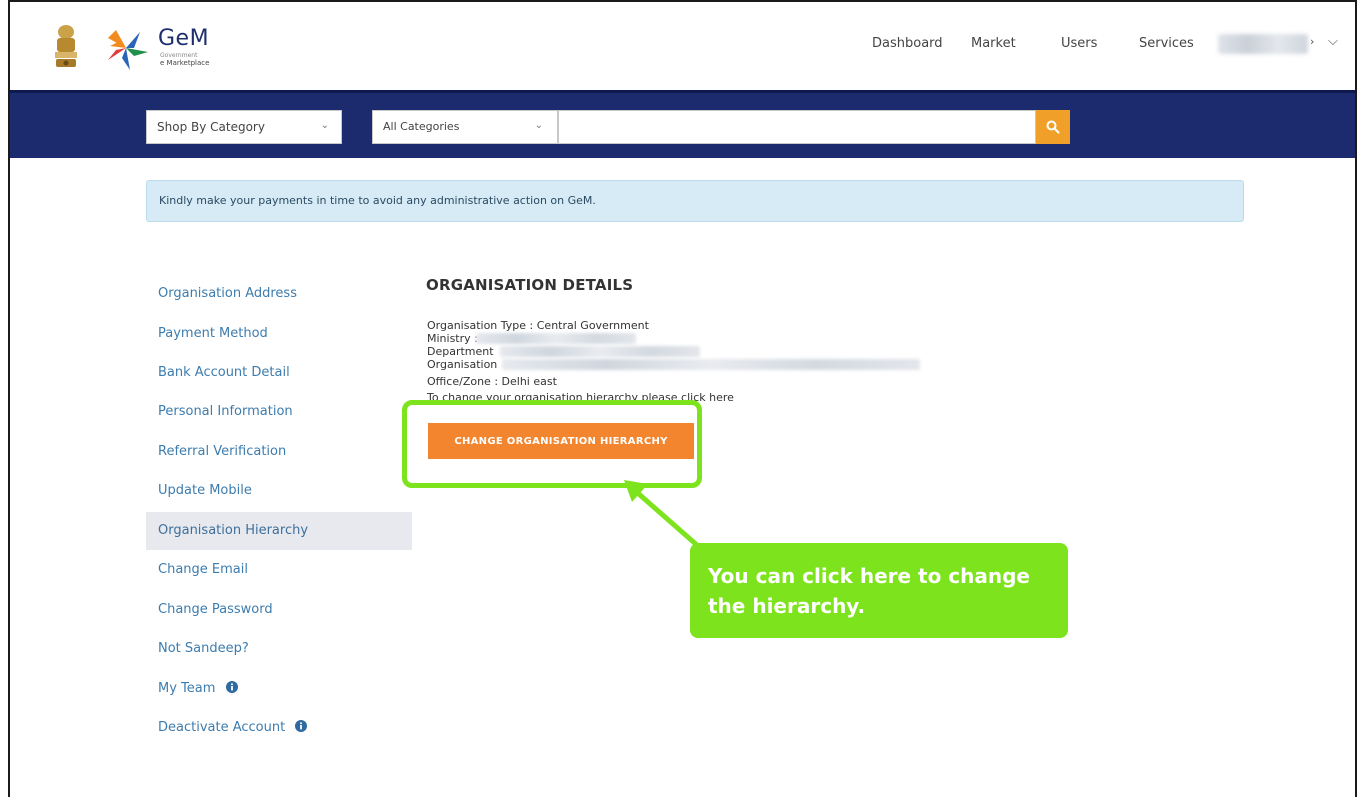  I want to click on organisation-value-redacted, so click(711, 364).